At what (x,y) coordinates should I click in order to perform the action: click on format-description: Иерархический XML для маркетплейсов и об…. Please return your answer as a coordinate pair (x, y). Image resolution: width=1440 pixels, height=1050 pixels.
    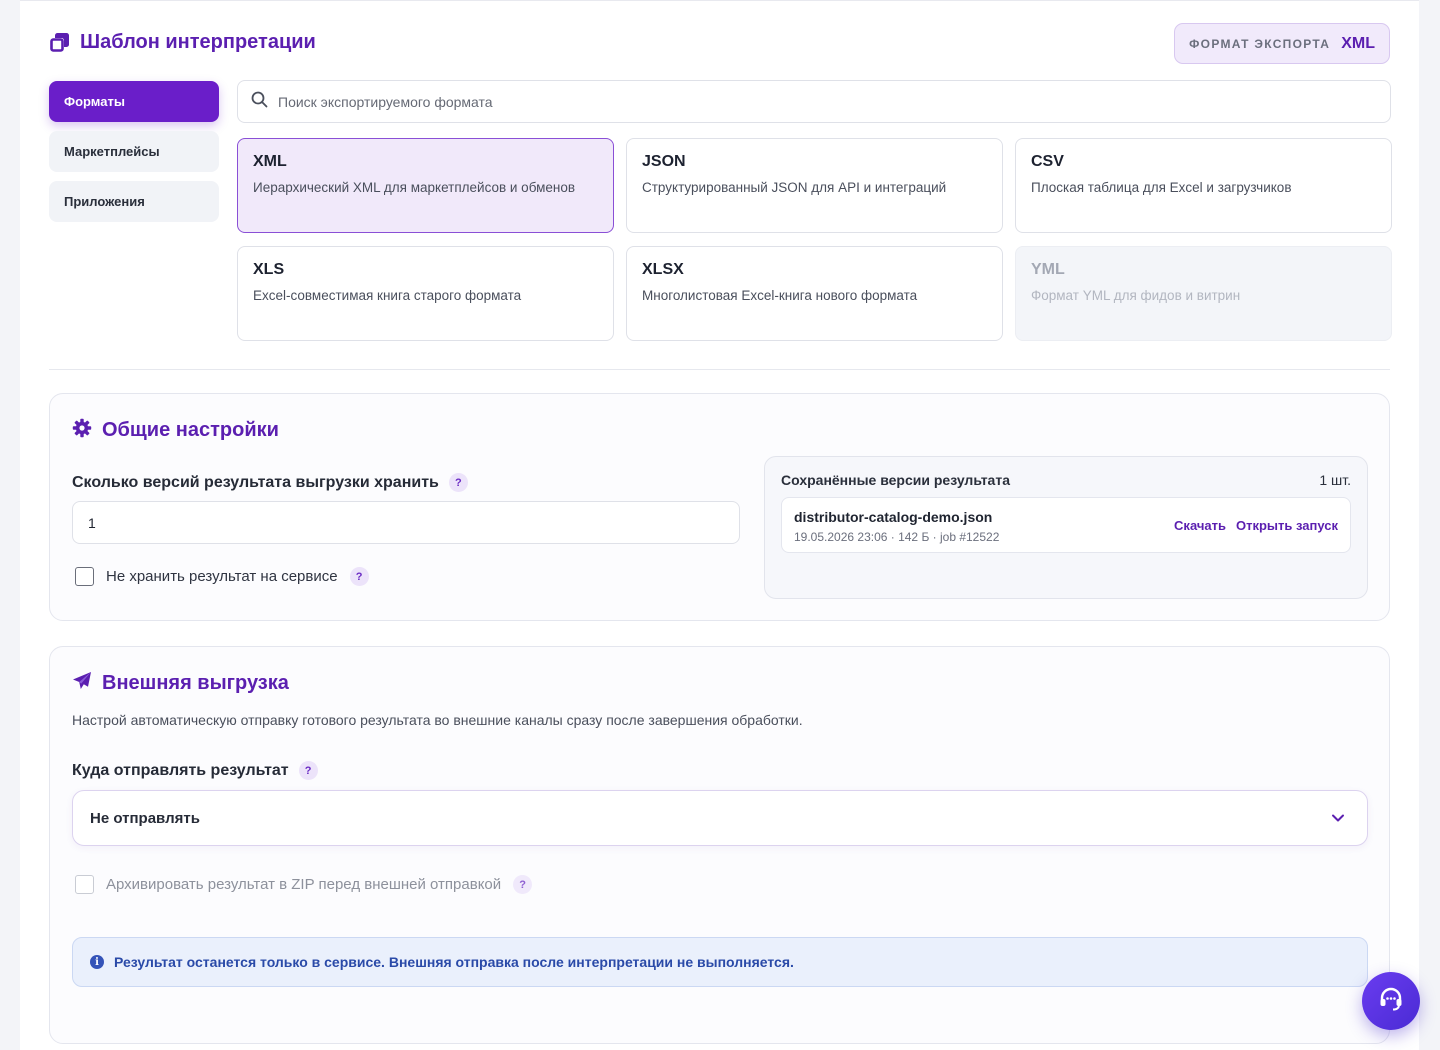
    Looking at the image, I should click on (414, 187).